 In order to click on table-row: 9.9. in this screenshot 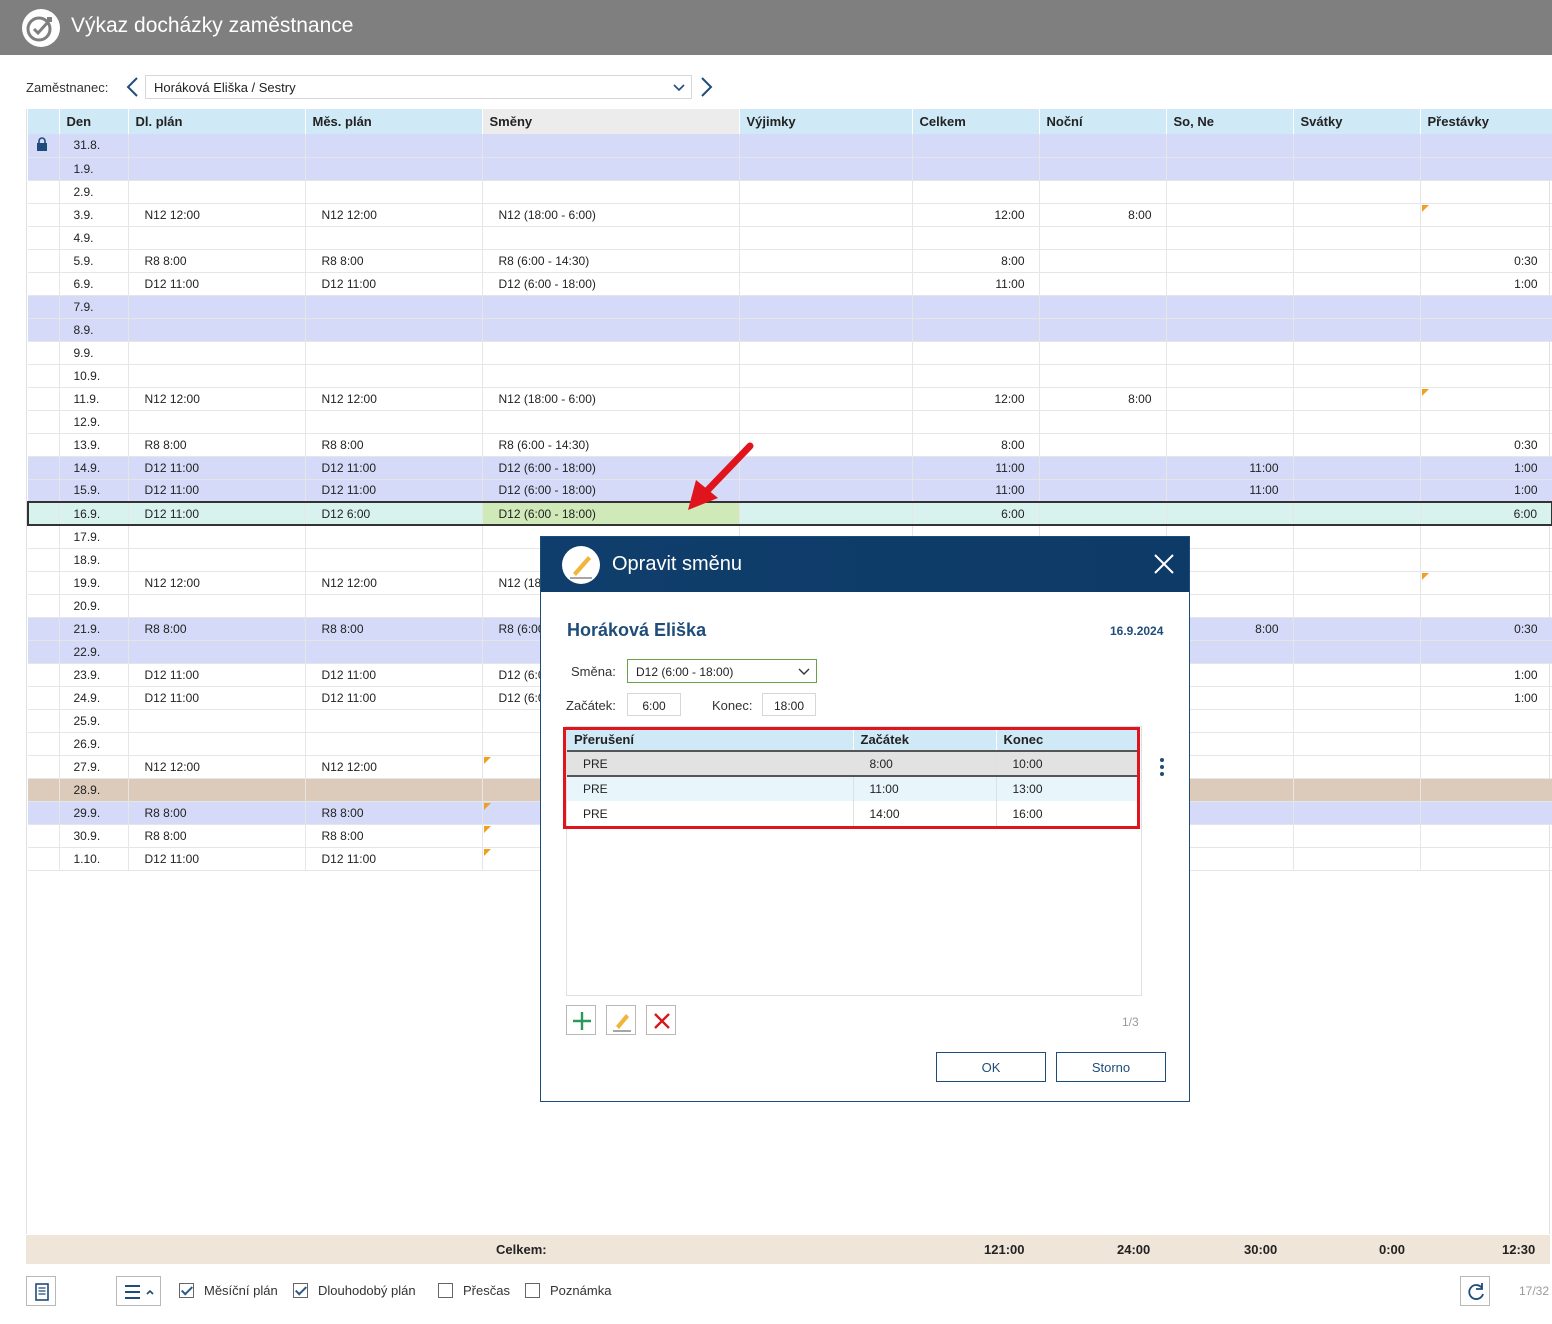, I will do `click(790, 353)`.